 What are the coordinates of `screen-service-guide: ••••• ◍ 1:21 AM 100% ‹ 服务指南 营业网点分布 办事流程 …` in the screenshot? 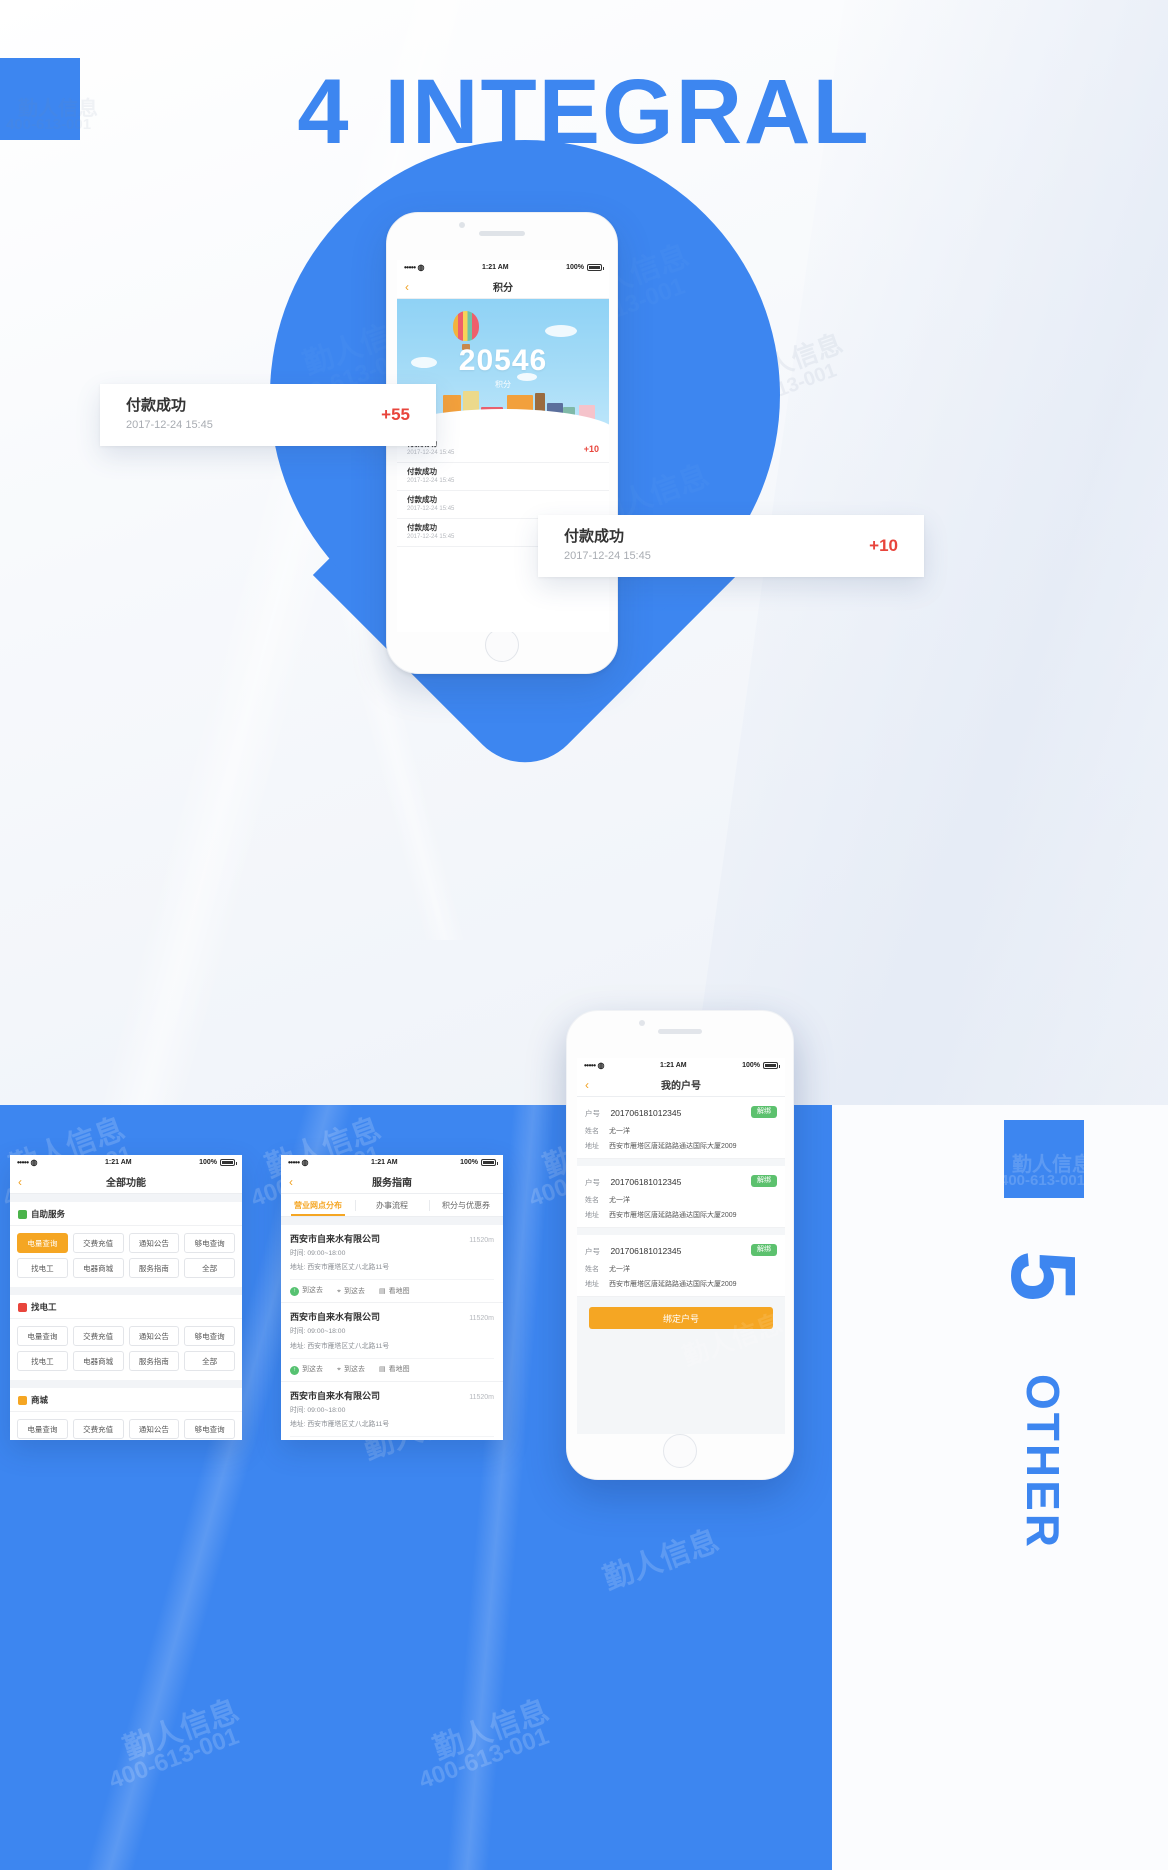 It's located at (392, 1297).